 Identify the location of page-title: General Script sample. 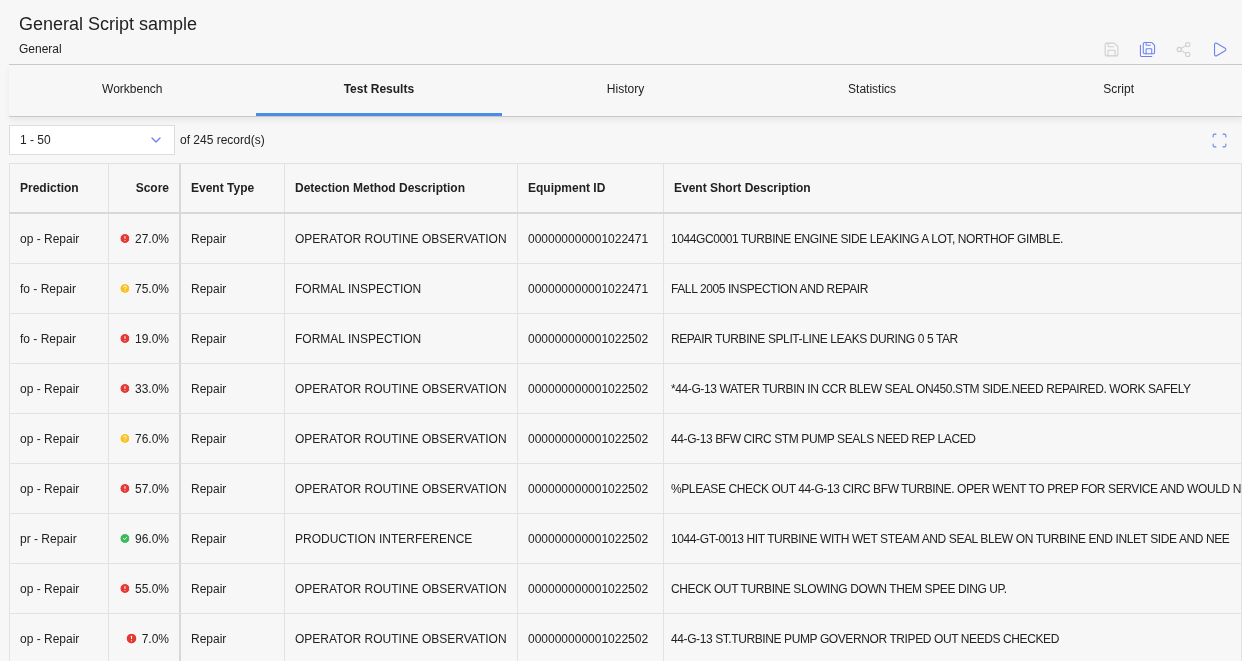
(108, 24).